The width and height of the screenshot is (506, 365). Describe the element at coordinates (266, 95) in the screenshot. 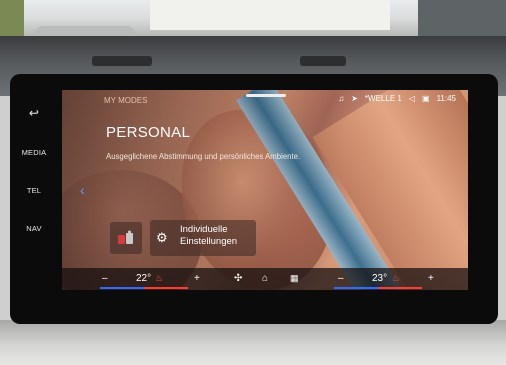

I see `drag-handle` at that location.